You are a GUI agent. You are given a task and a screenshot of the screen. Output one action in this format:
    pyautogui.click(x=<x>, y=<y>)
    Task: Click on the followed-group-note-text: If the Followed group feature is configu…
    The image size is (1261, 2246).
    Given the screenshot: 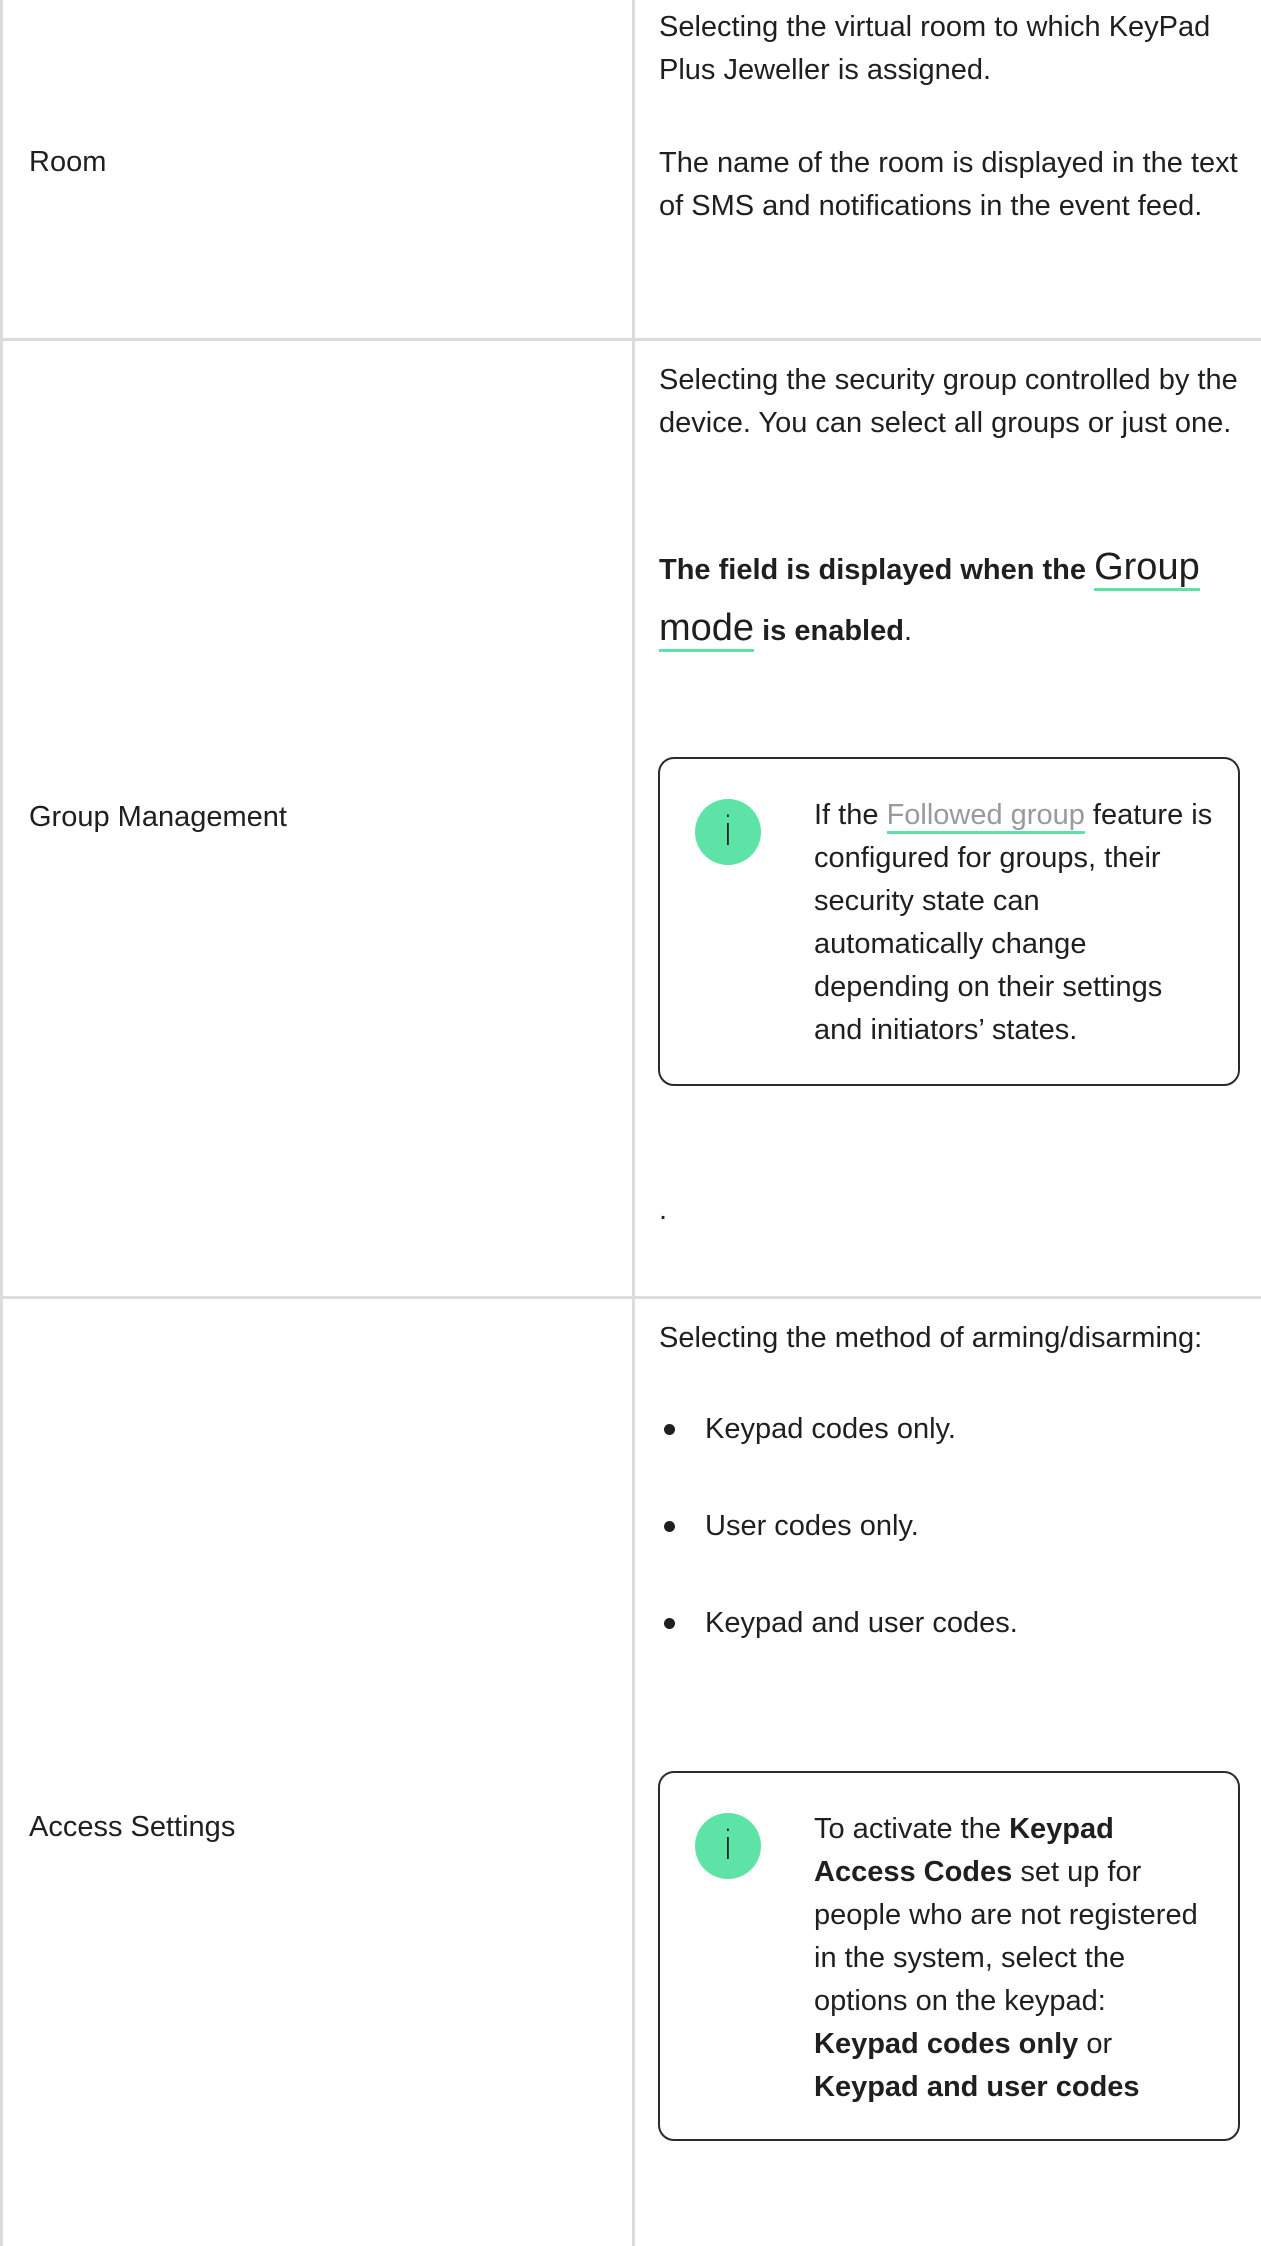 What is the action you would take?
    pyautogui.click(x=1014, y=923)
    